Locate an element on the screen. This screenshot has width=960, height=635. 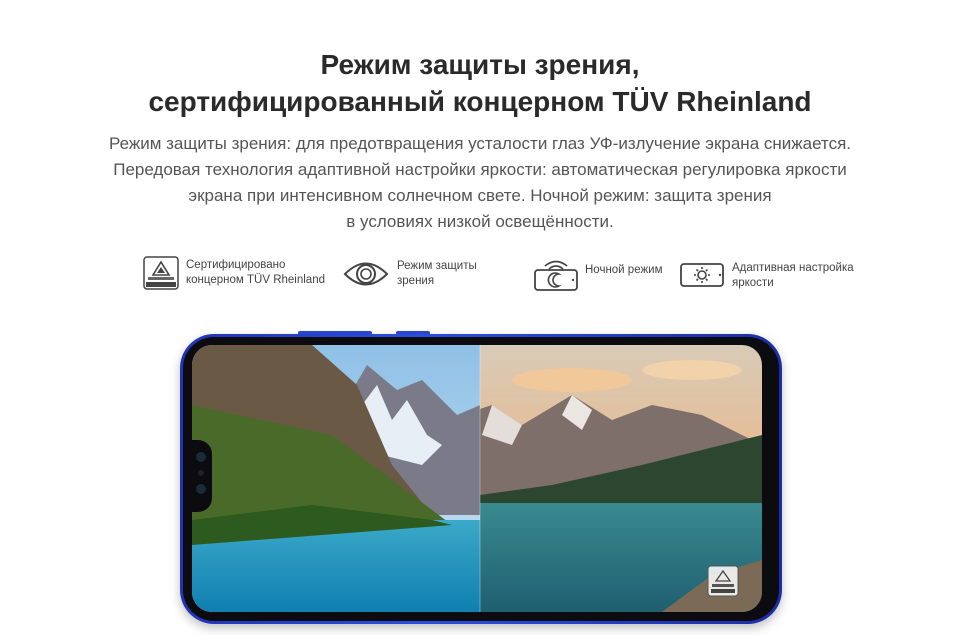
feature-tuv-label1: Сертифицировано is located at coordinates (236, 265).